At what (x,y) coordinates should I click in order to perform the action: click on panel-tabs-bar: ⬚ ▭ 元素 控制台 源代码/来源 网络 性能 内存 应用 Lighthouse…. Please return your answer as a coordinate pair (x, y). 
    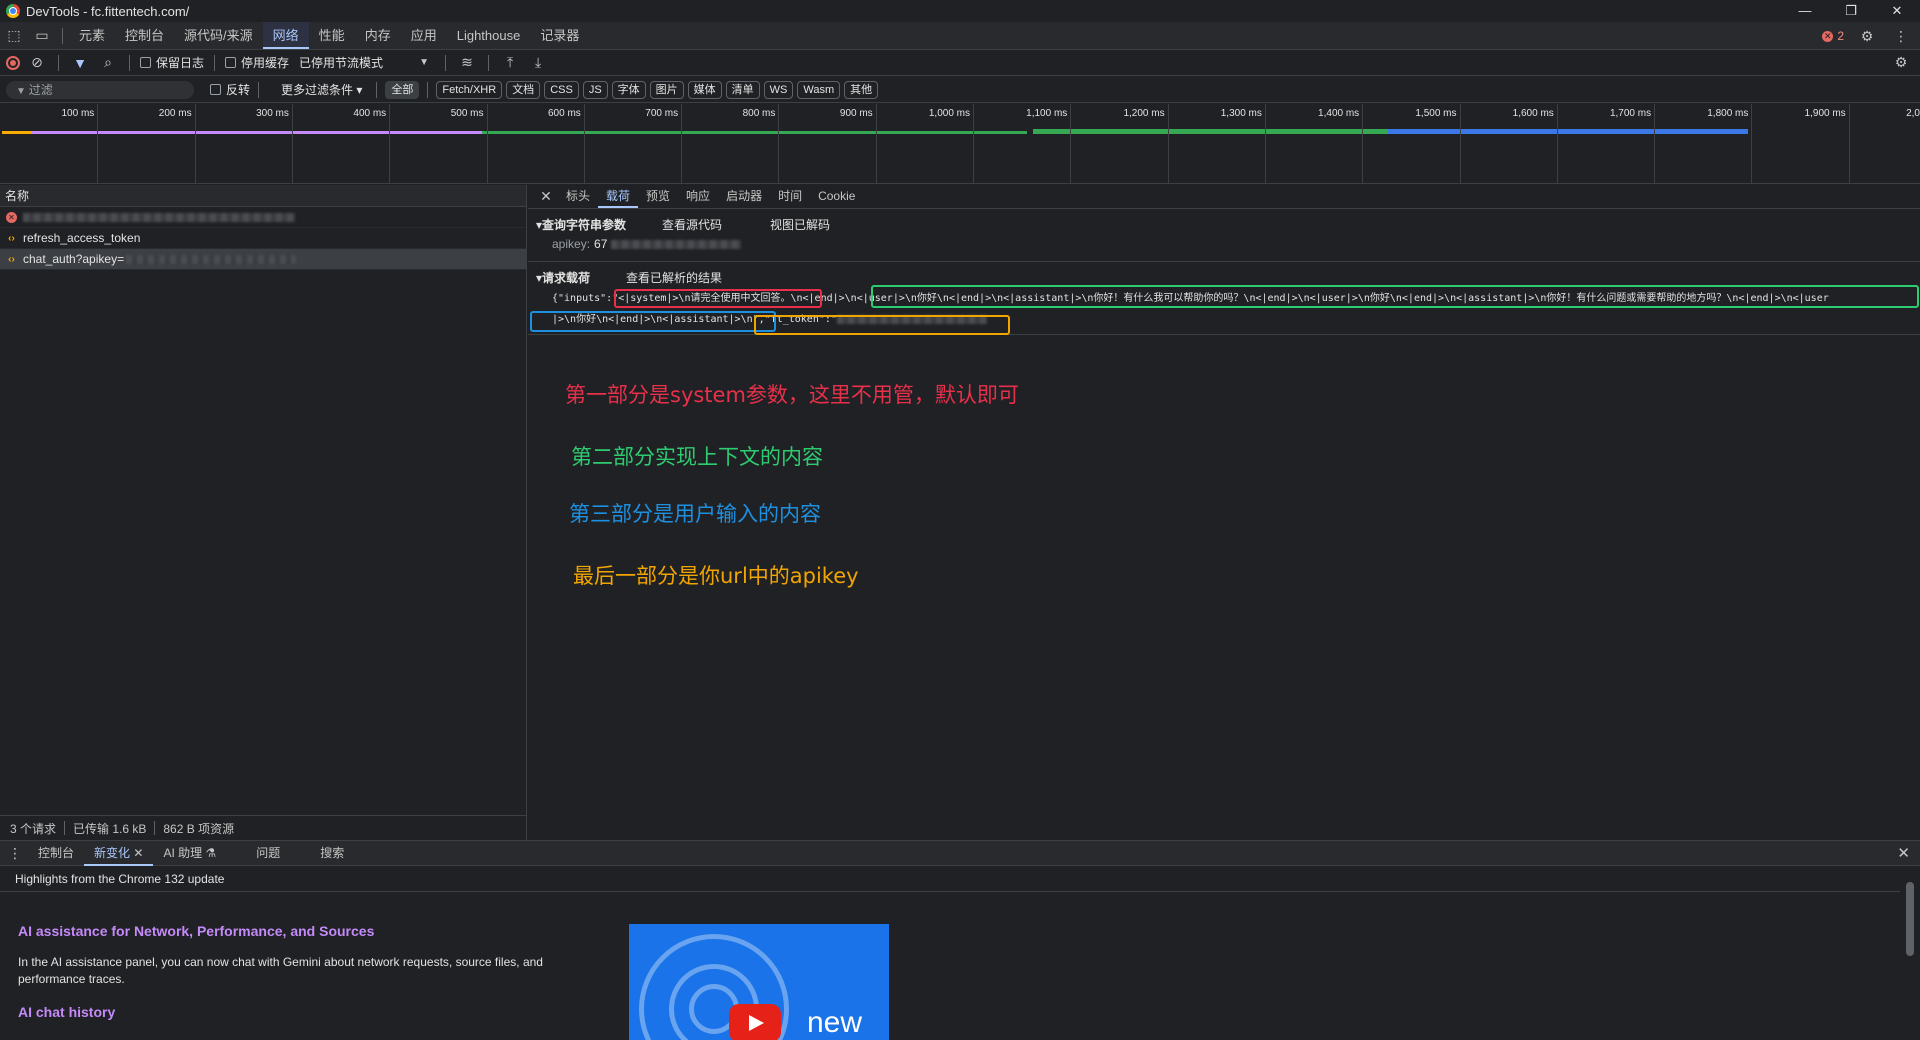
    Looking at the image, I should click on (960, 36).